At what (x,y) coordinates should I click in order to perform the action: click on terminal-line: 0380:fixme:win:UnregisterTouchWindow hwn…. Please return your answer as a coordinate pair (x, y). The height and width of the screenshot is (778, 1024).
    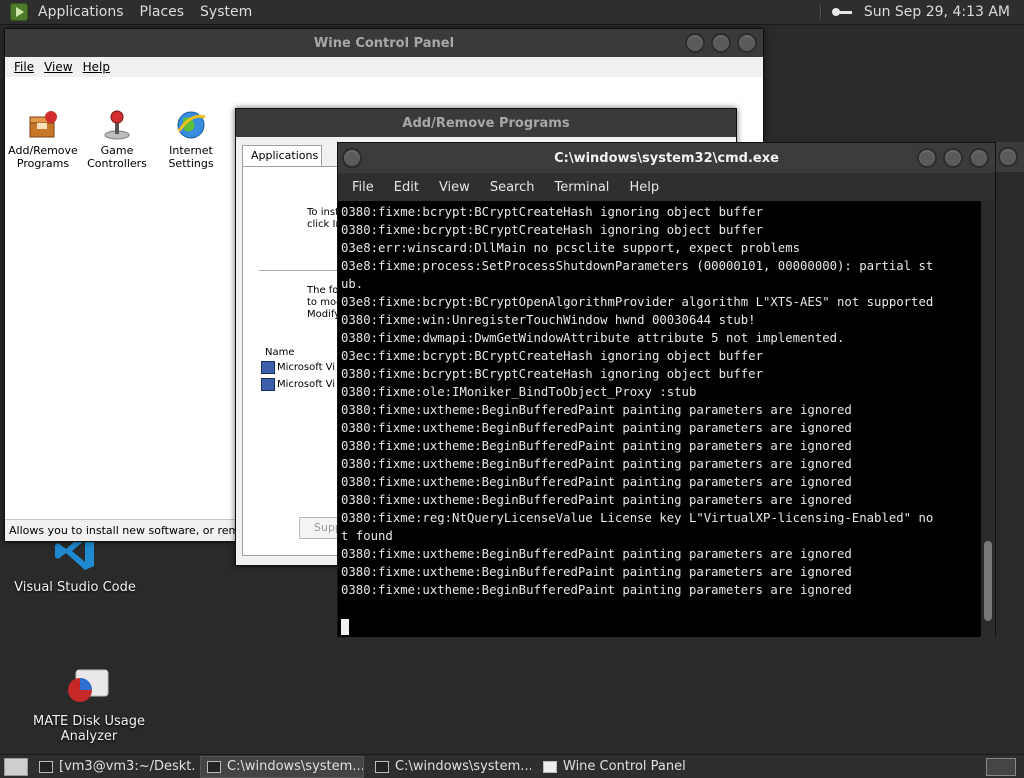
    Looking at the image, I should click on (548, 320).